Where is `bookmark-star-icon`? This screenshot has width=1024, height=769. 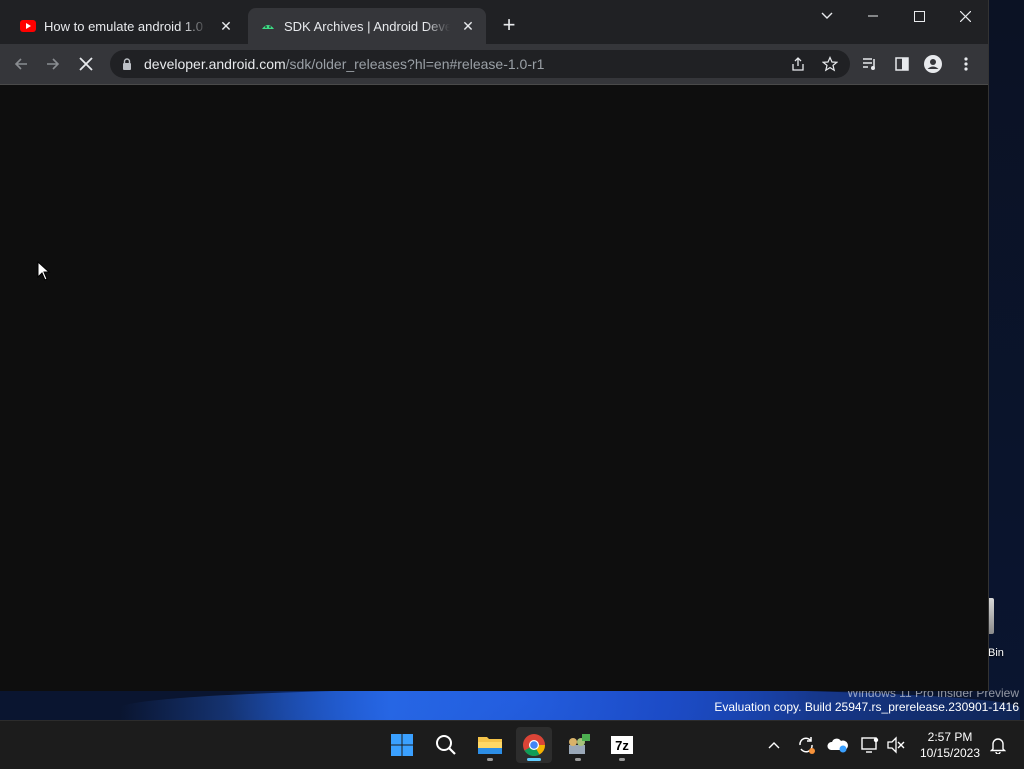
bookmark-star-icon is located at coordinates (830, 64).